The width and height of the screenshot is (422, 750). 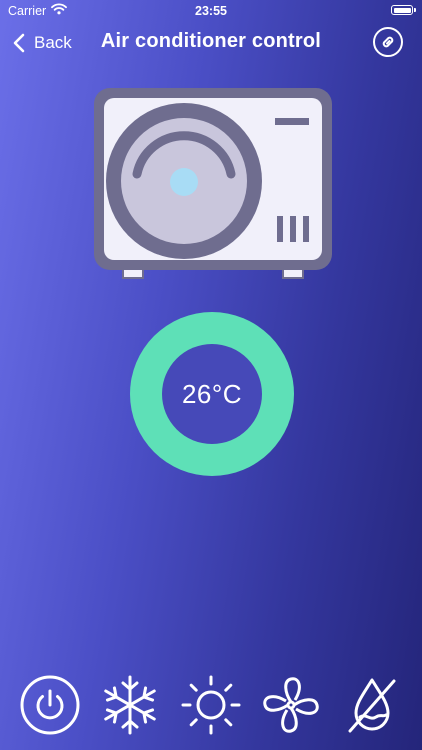 I want to click on mode-toolbar, so click(x=211, y=707).